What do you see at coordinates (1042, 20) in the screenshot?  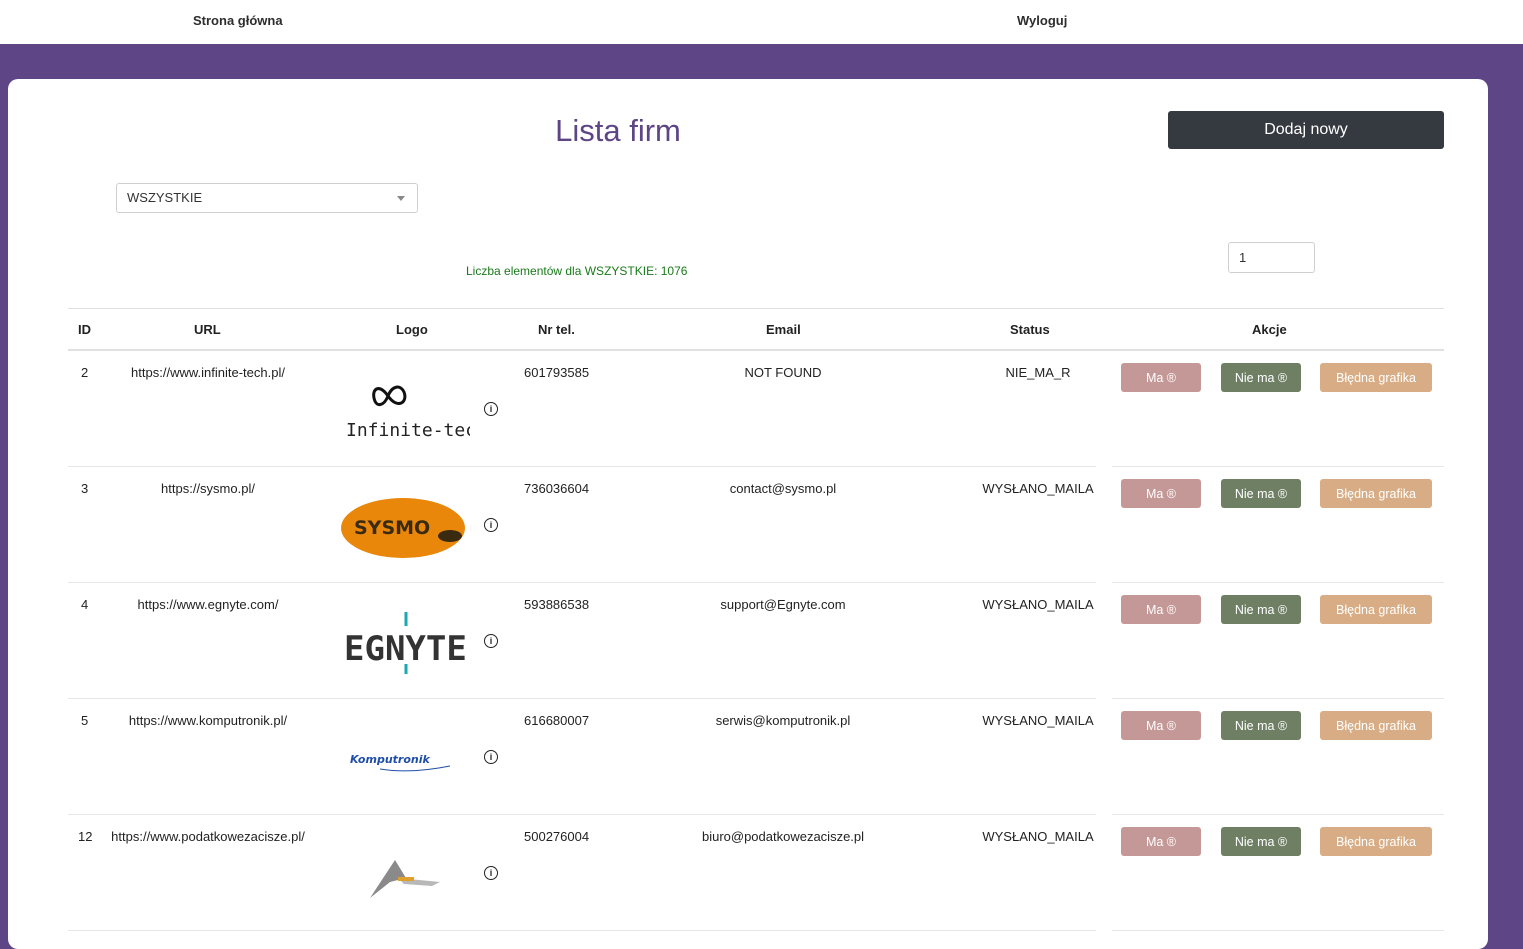 I see `nav-logout-link: Wyloguj` at bounding box center [1042, 20].